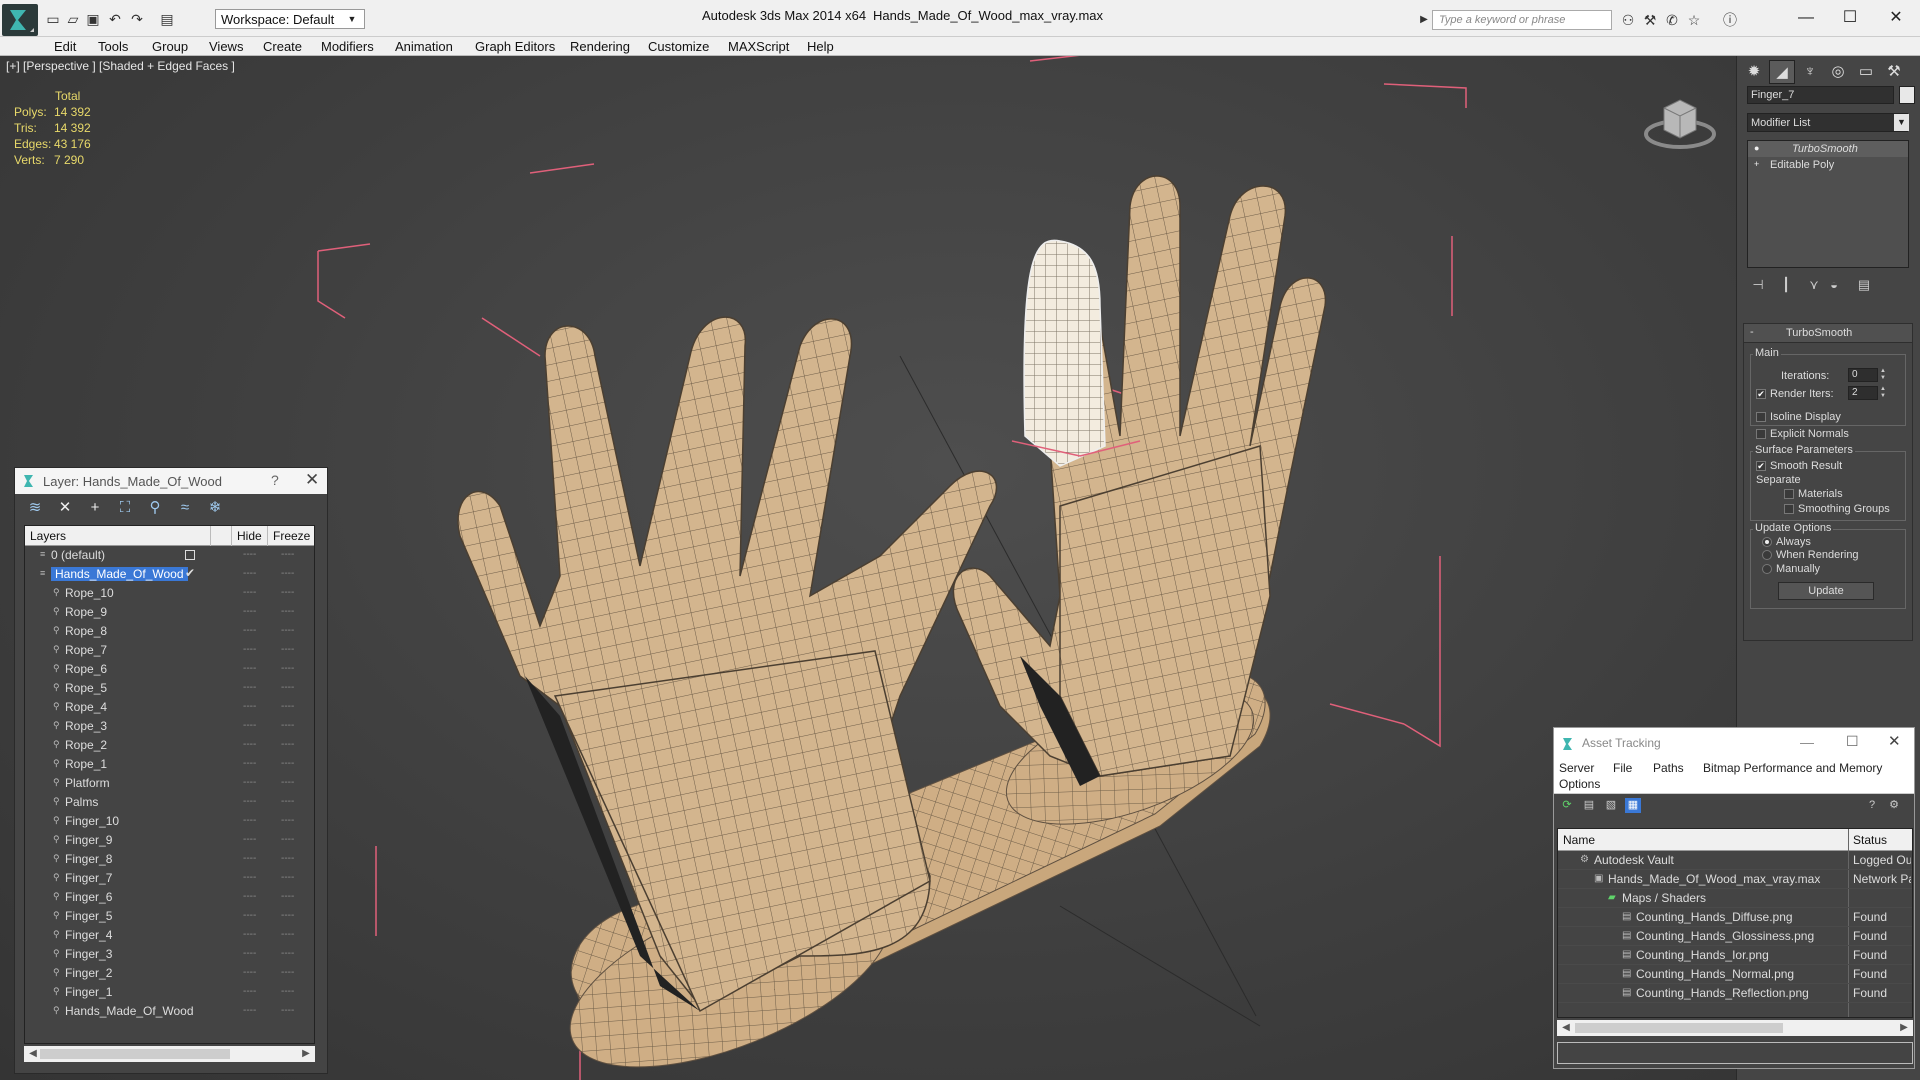  Describe the element at coordinates (1863, 375) in the screenshot. I see `iterations-spinner: 0` at that location.